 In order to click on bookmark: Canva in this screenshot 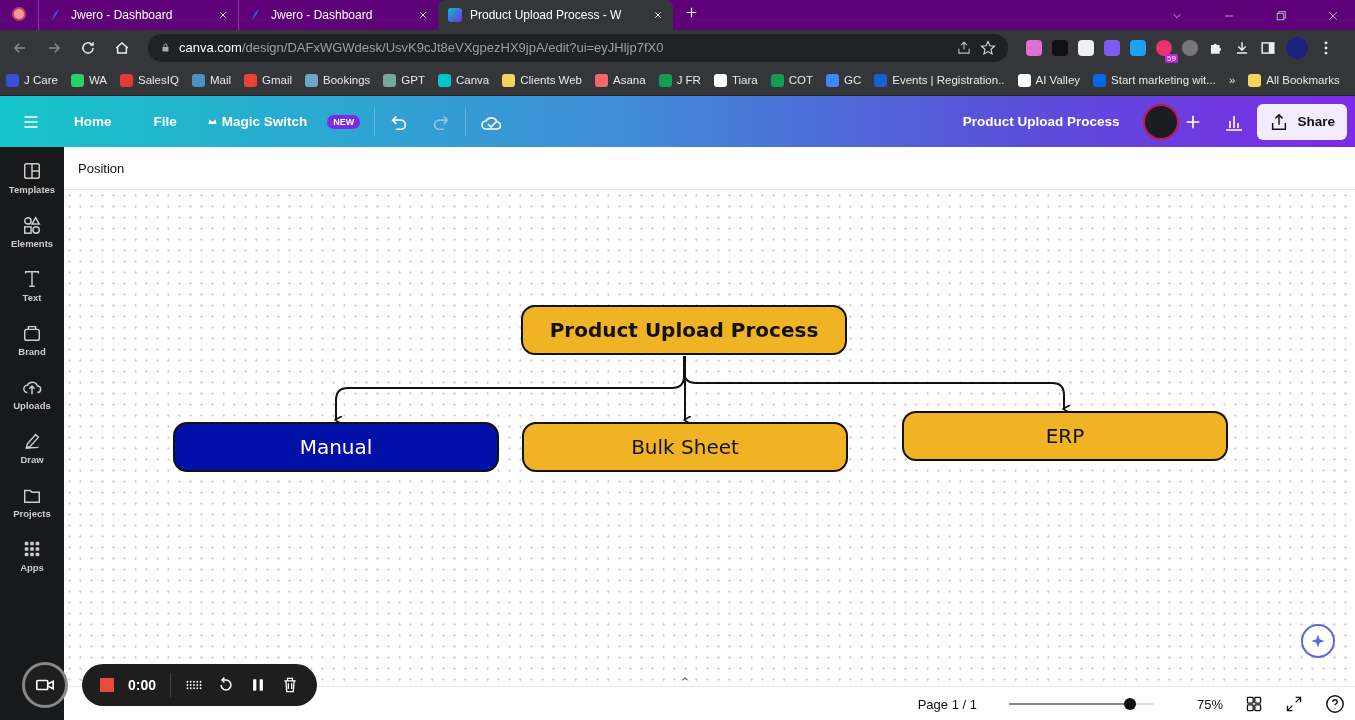, I will do `click(464, 80)`.